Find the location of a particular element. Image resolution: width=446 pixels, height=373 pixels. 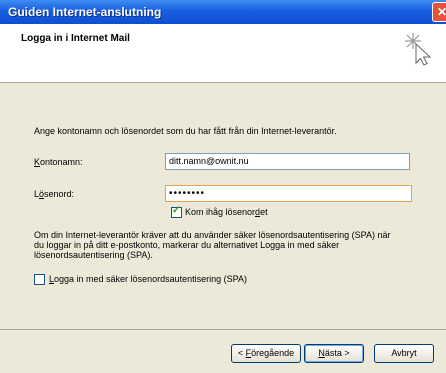

button-separator is located at coordinates (223, 329).